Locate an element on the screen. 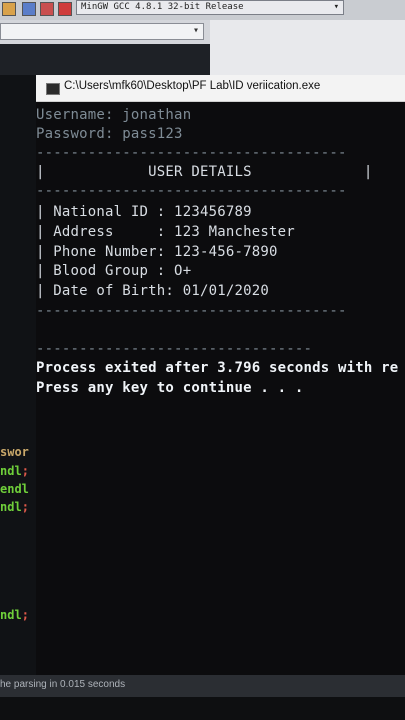 The width and height of the screenshot is (405, 720). username-line: Username: jonathan is located at coordinates (114, 115).